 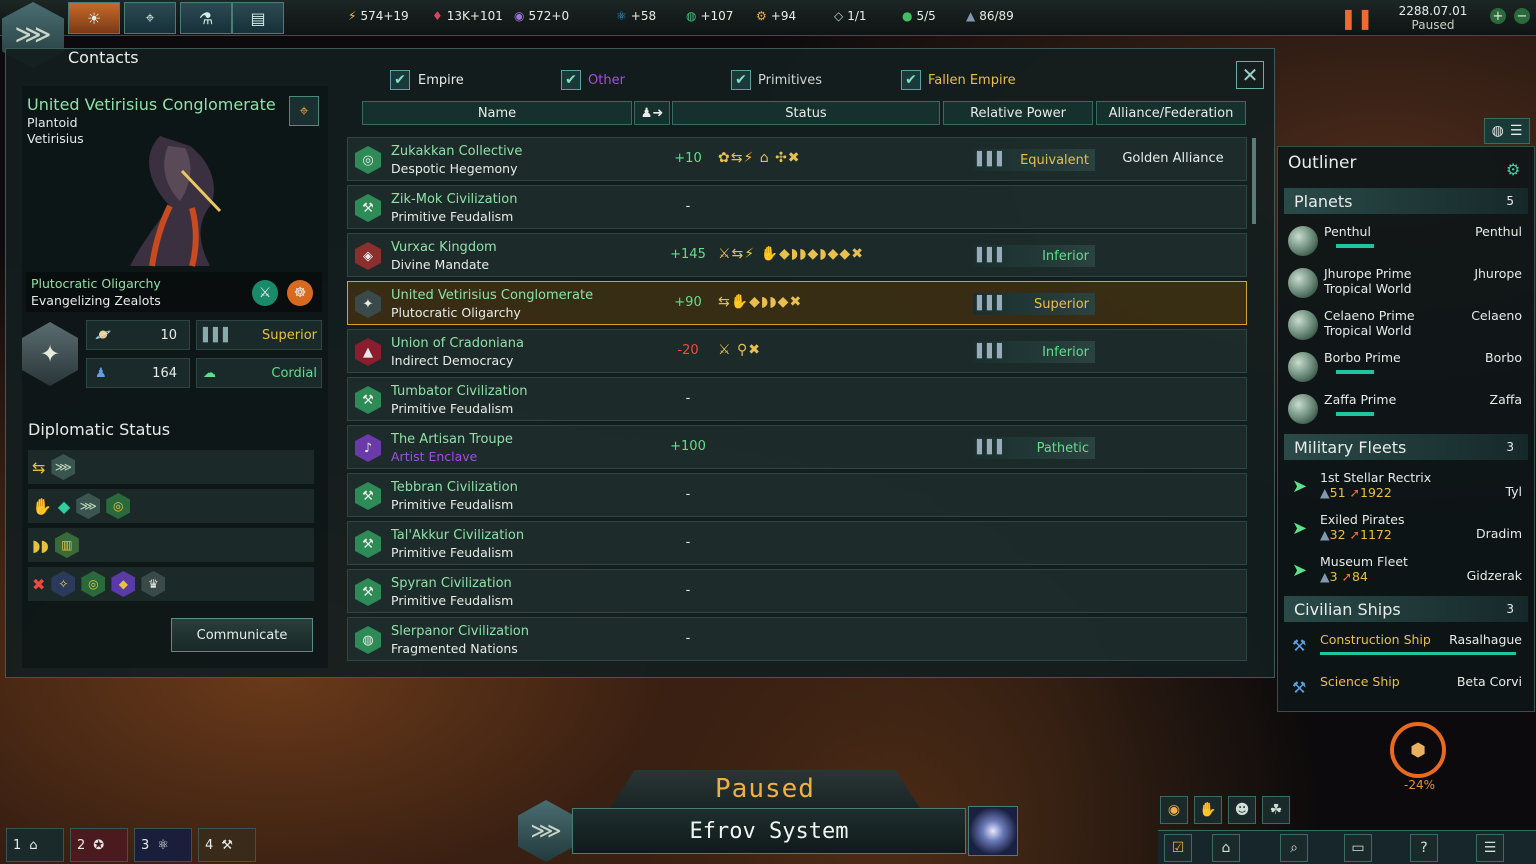 I want to click on system-name-bar: Efrov System, so click(x=769, y=831).